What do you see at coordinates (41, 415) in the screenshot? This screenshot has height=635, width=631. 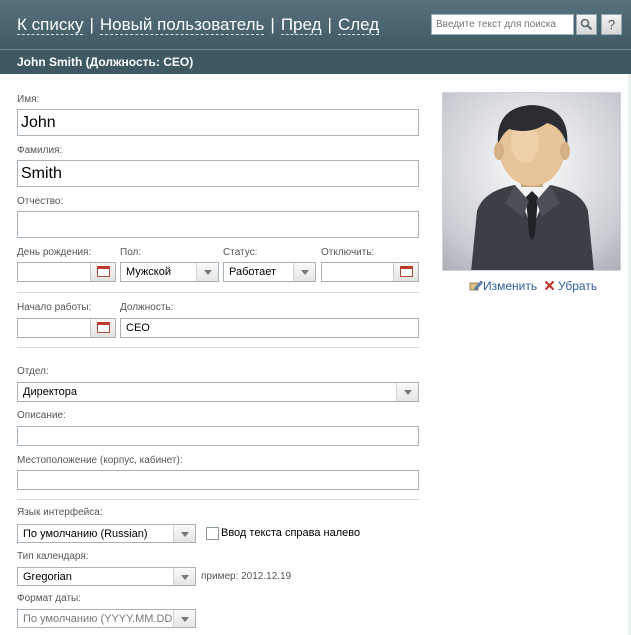 I see `description-label: Описание:` at bounding box center [41, 415].